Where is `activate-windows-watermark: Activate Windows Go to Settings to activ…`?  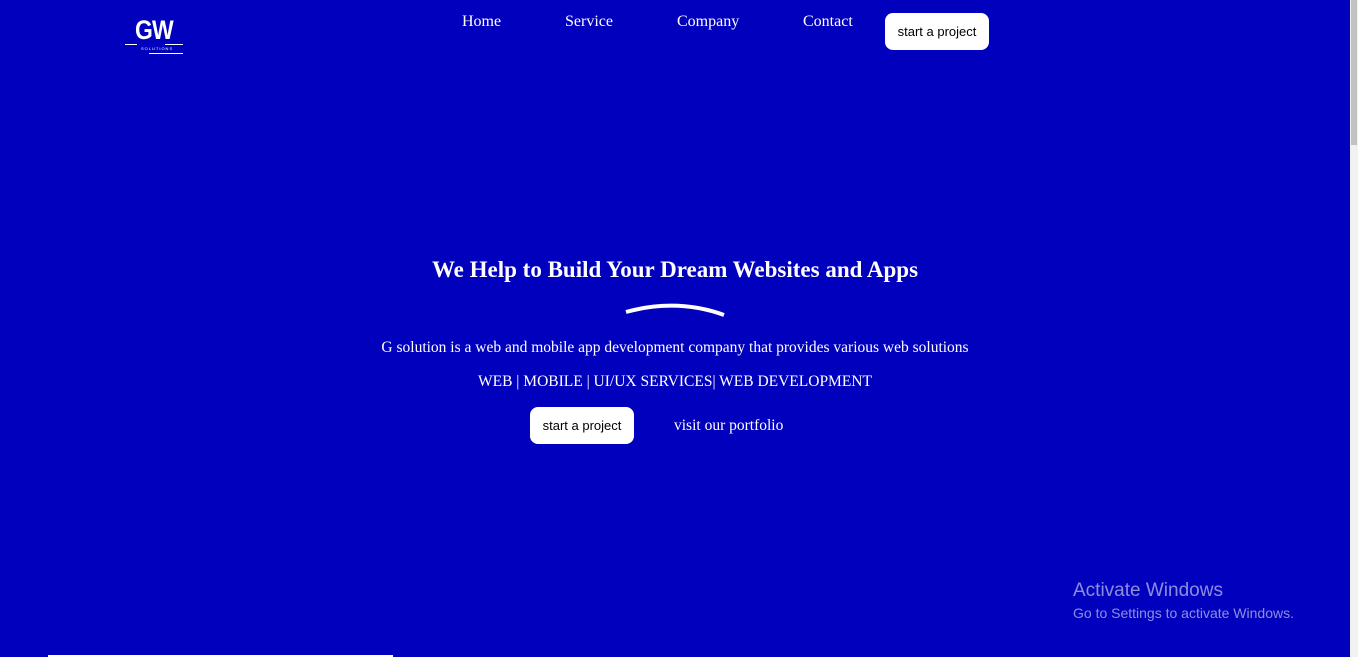
activate-windows-watermark: Activate Windows Go to Settings to activ… is located at coordinates (1183, 601).